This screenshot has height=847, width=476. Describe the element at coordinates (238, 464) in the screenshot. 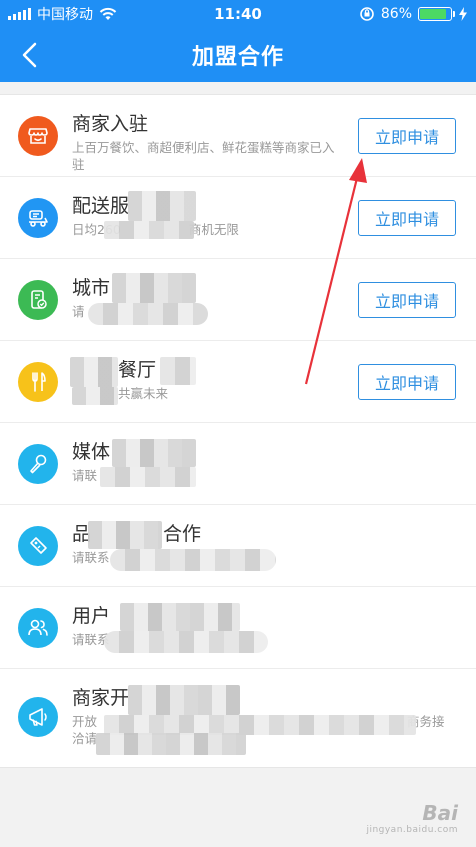

I see `list-item-media: 媒体 请联` at that location.